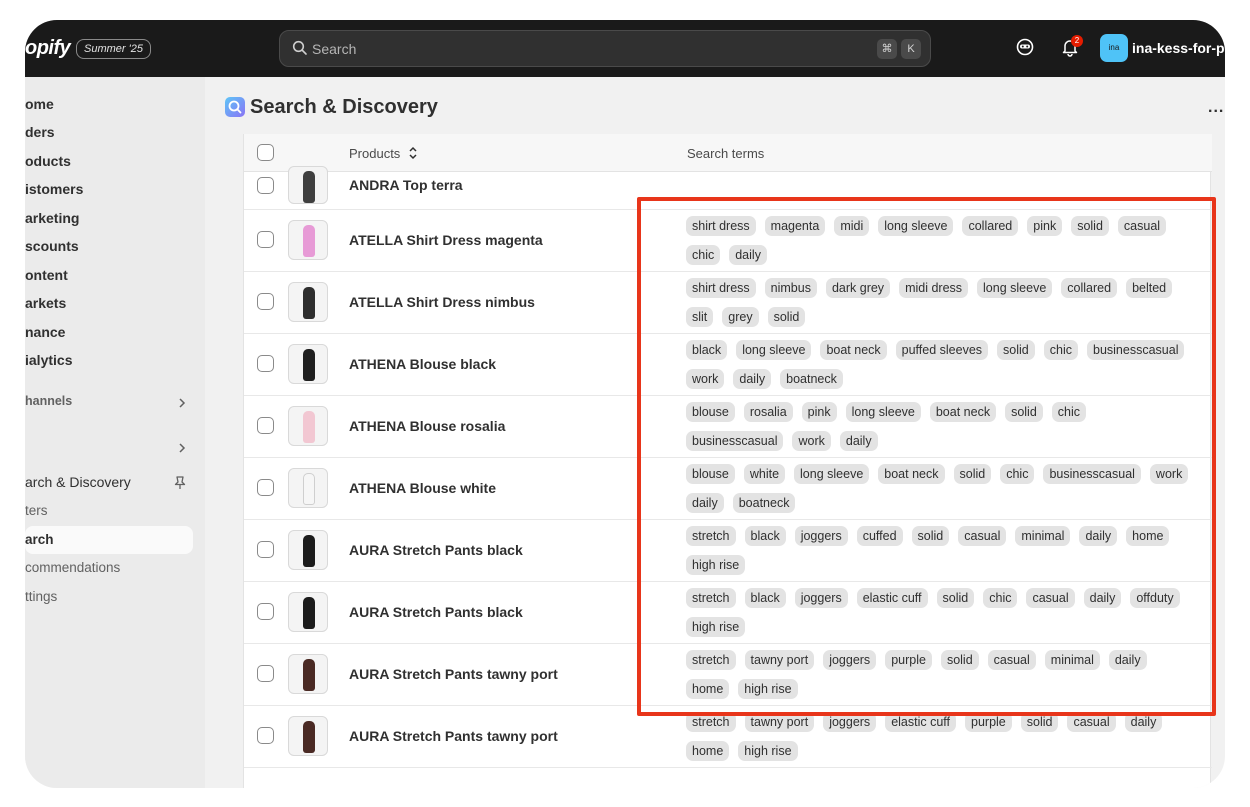 This screenshot has height=807, width=1250. I want to click on sales-channels-section: hannels, so click(48, 401).